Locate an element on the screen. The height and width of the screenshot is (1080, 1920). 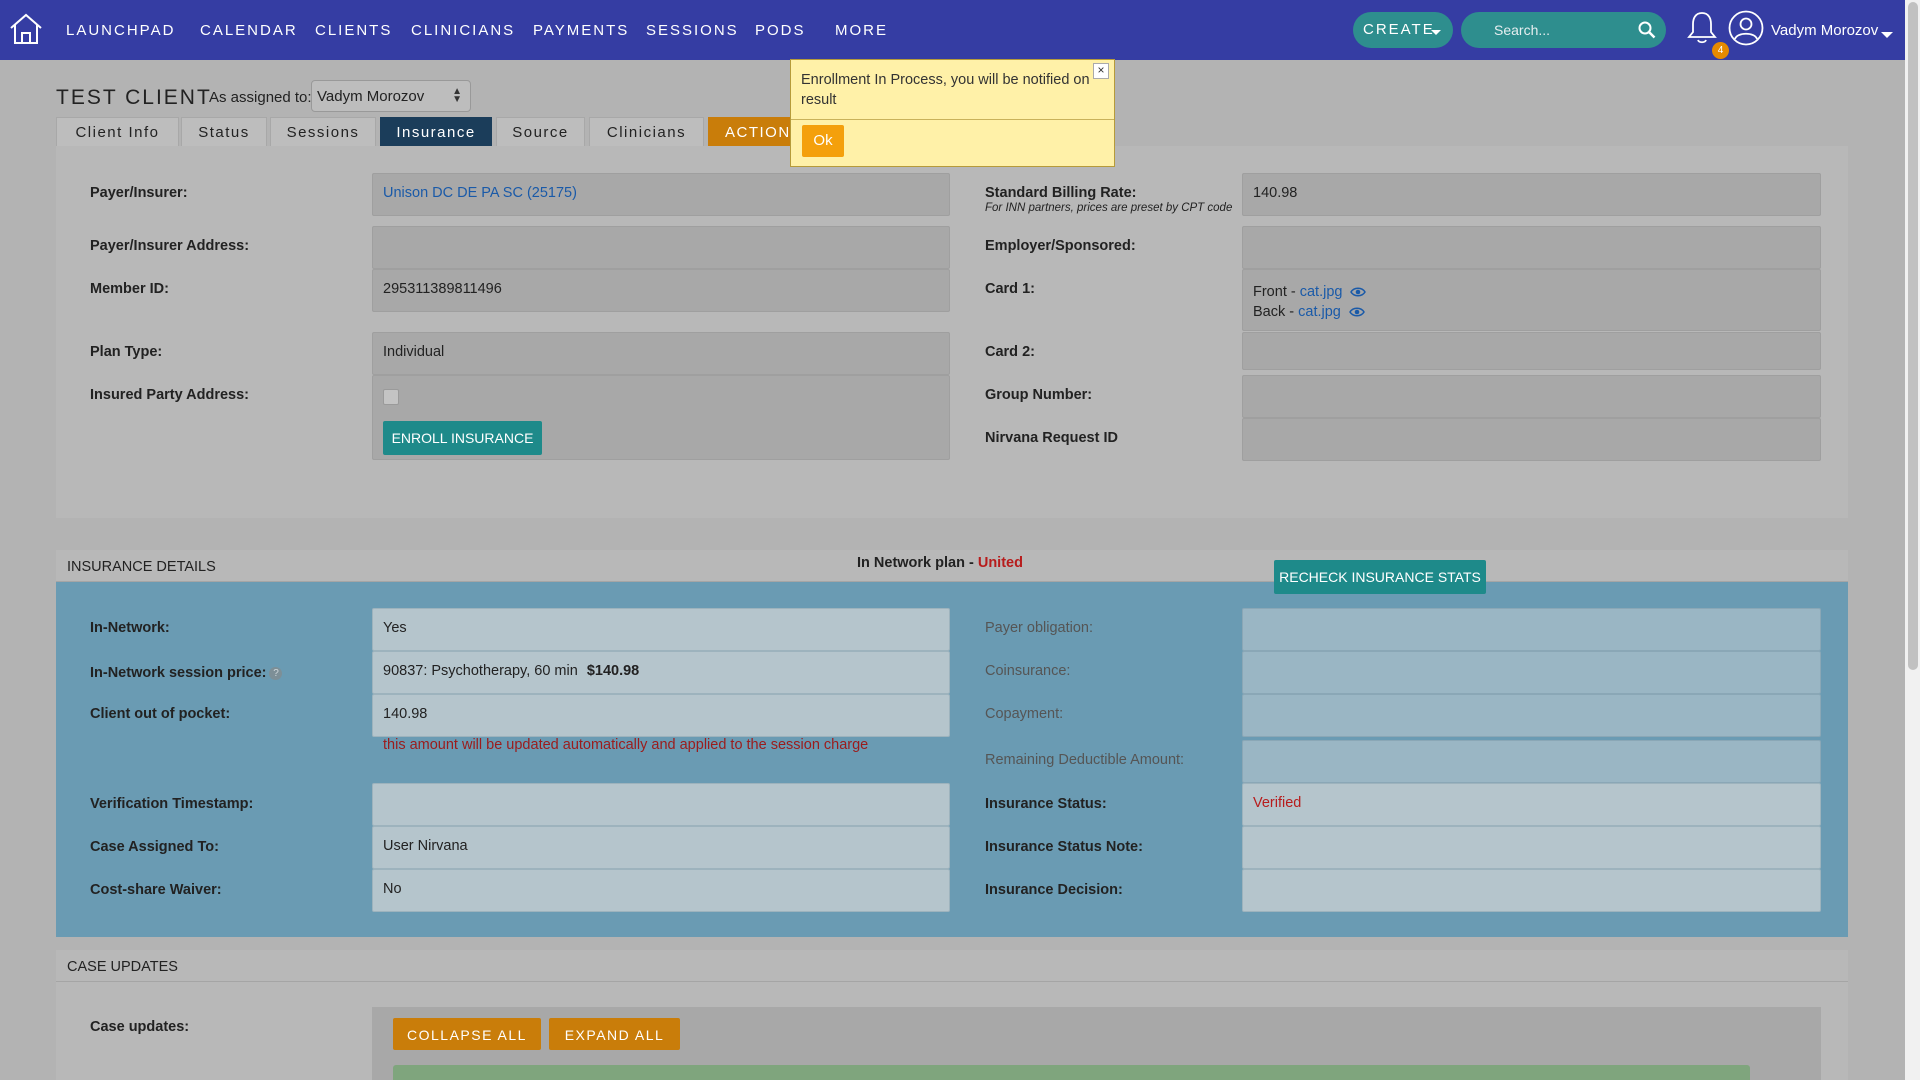
nav-calendar: CALENDAR is located at coordinates (249, 30).